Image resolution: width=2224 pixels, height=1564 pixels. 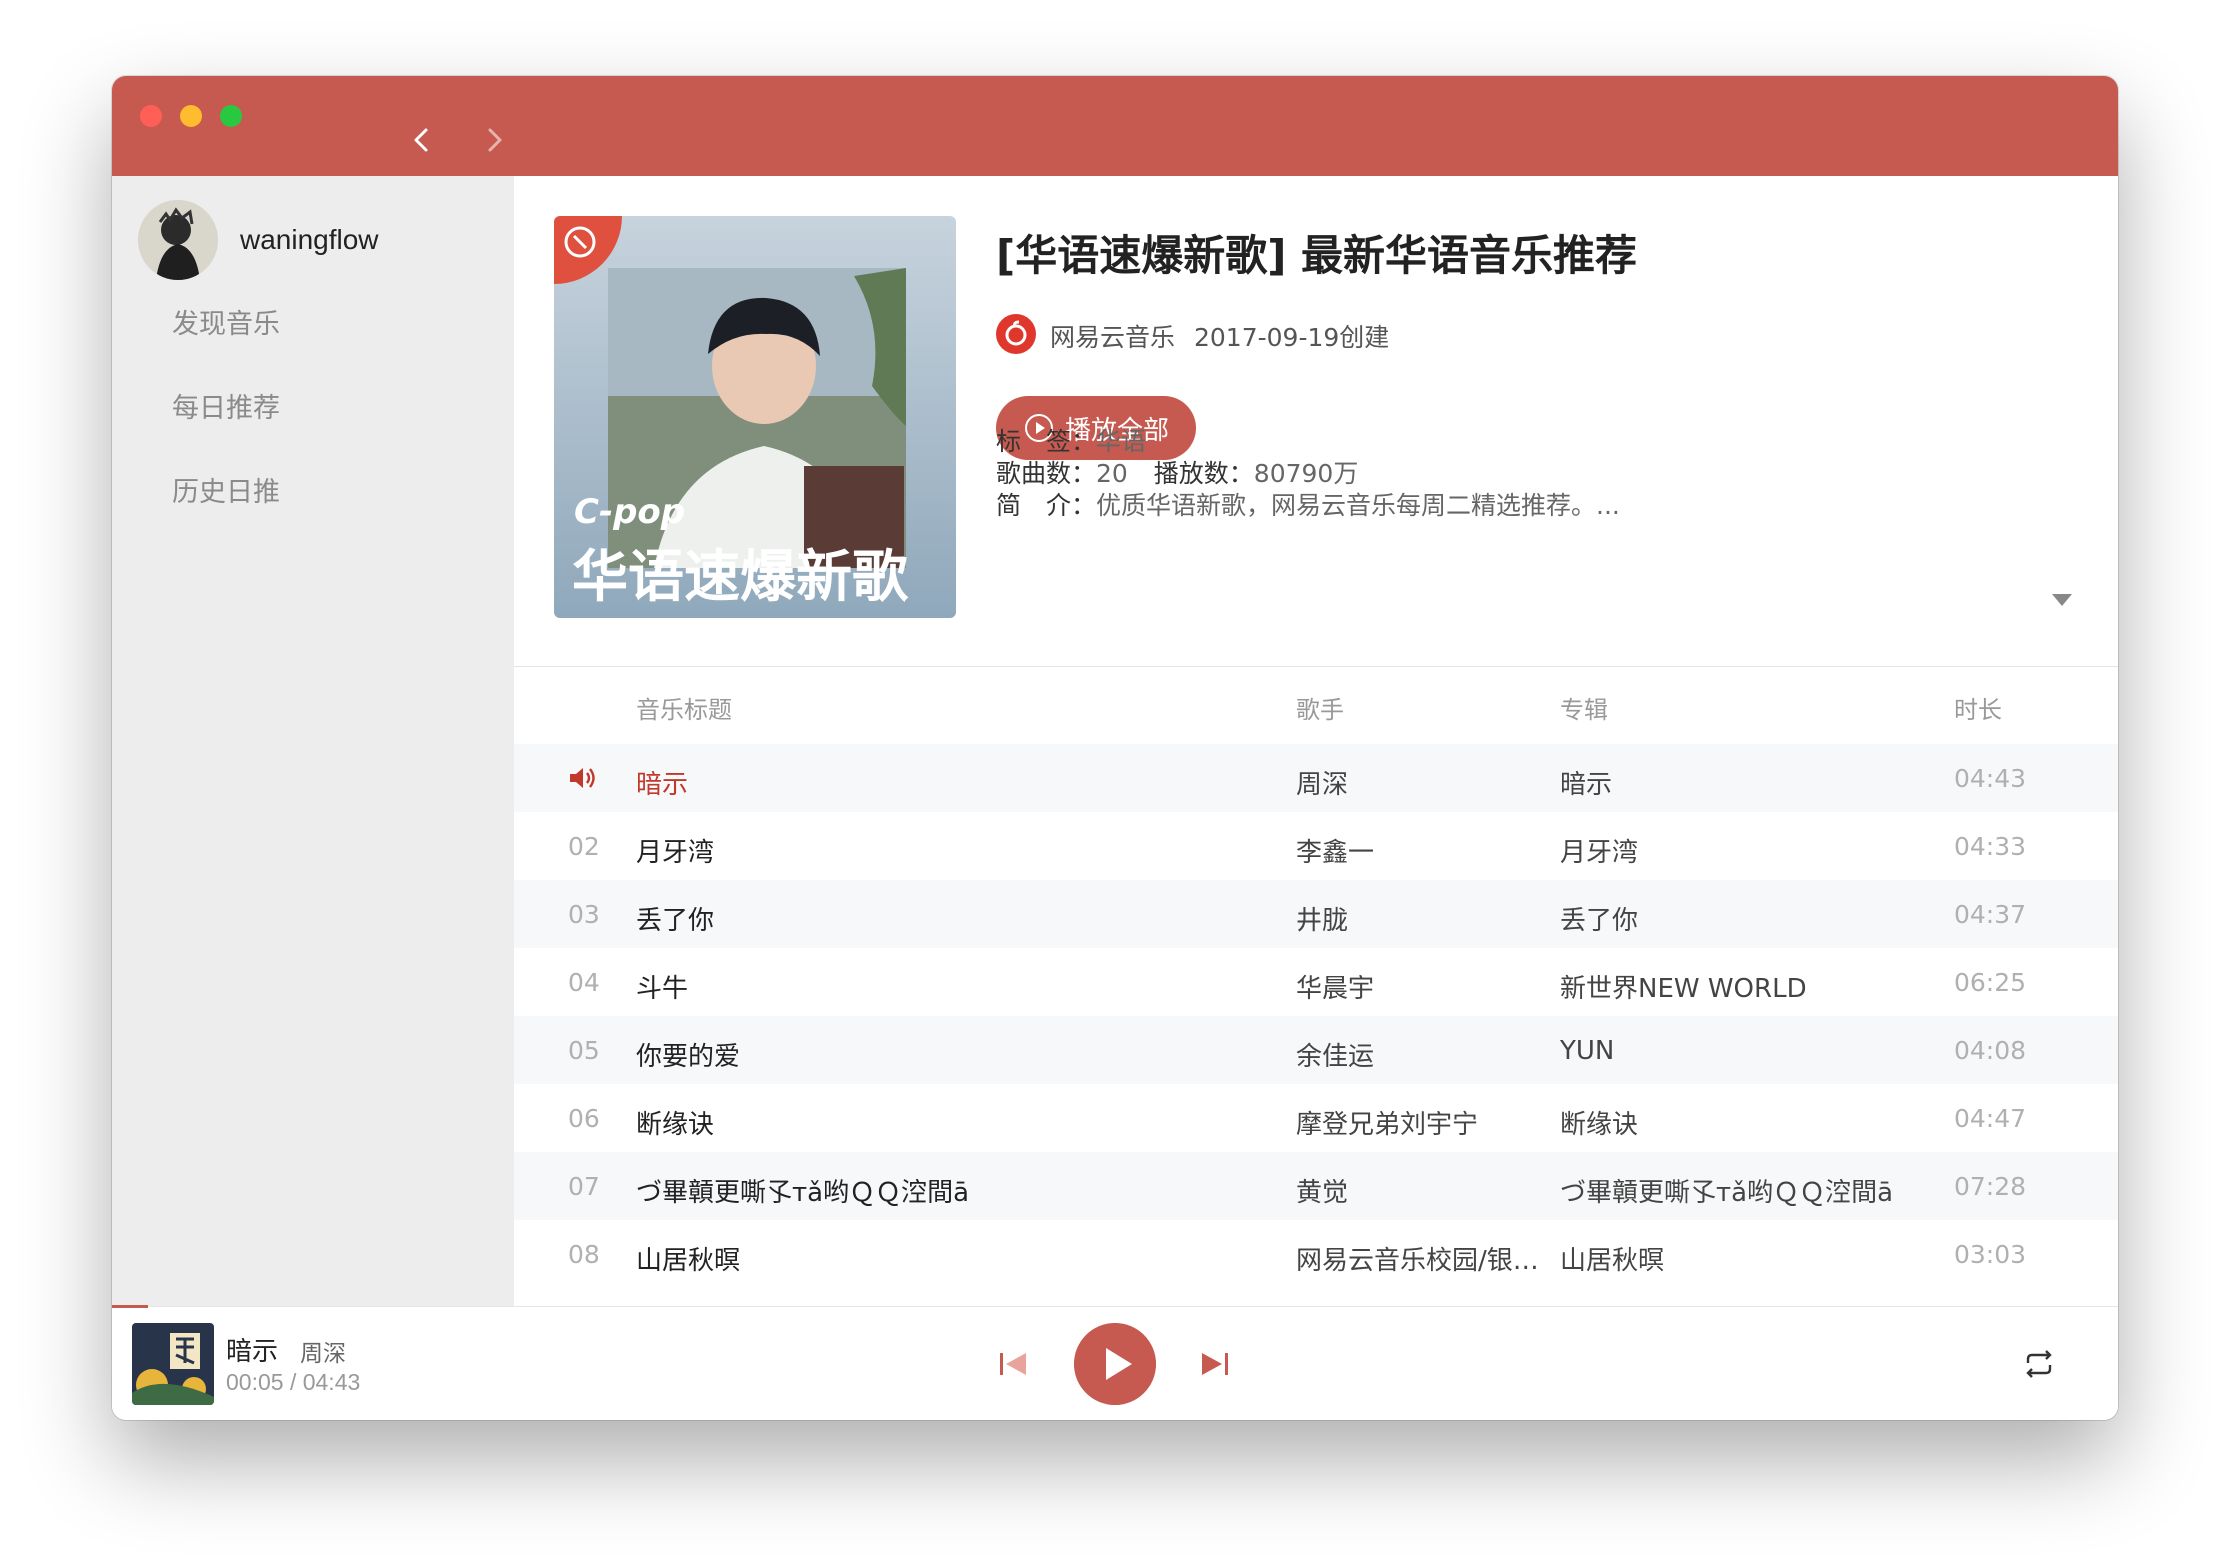 I want to click on now-playing-cover, so click(x=173, y=1364).